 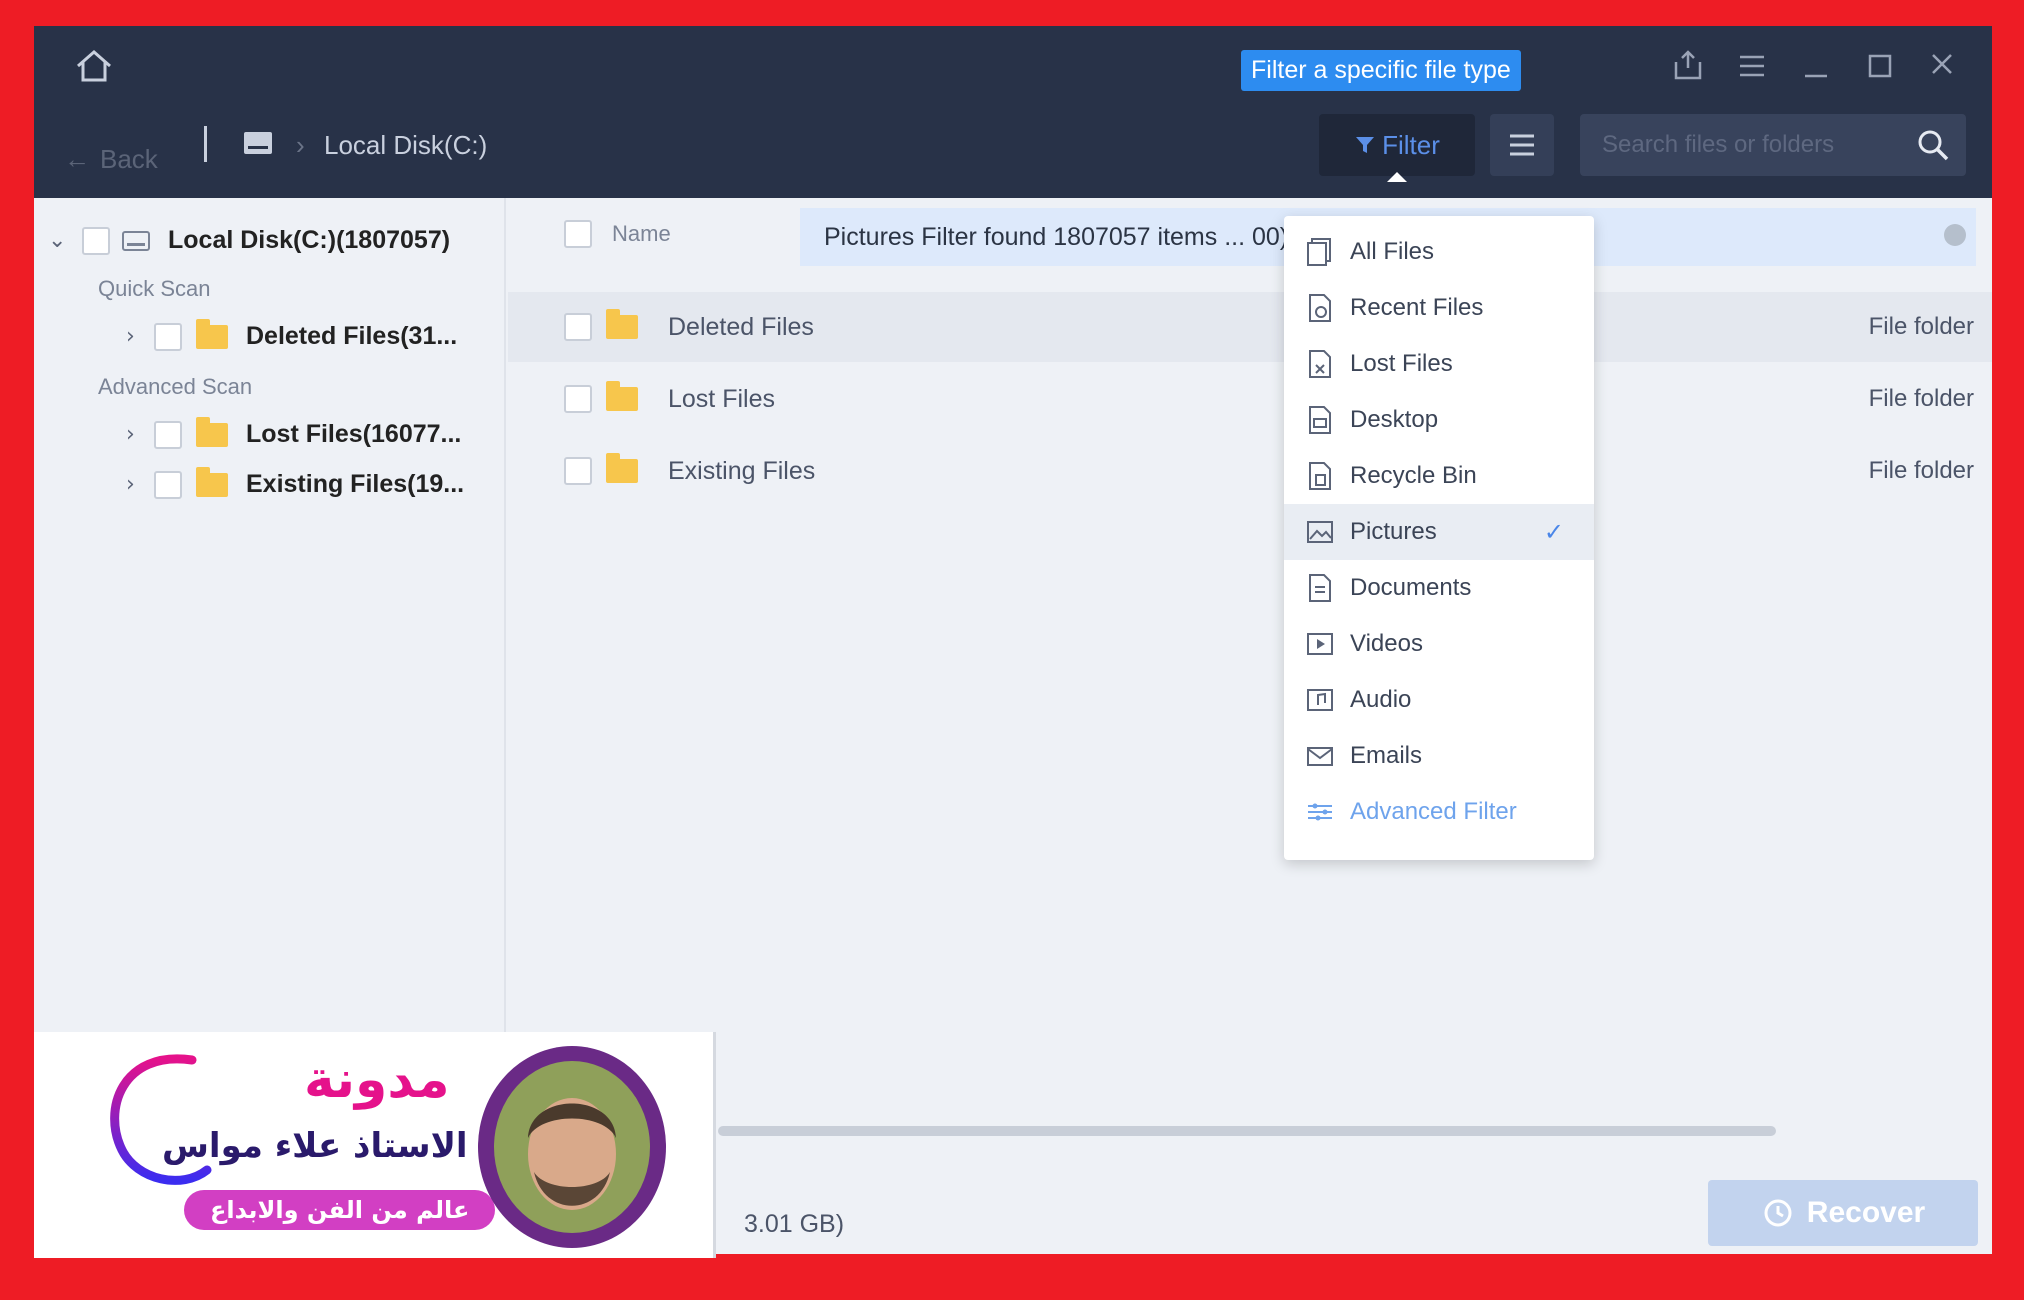 What do you see at coordinates (578, 234) in the screenshot?
I see `select-all-checkbox` at bounding box center [578, 234].